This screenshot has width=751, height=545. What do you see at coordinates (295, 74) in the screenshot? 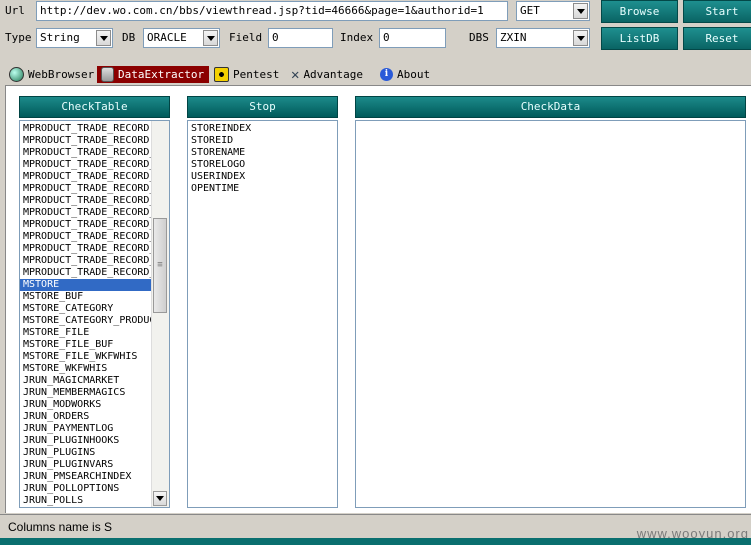
I see `tools-icon: ✕` at bounding box center [295, 74].